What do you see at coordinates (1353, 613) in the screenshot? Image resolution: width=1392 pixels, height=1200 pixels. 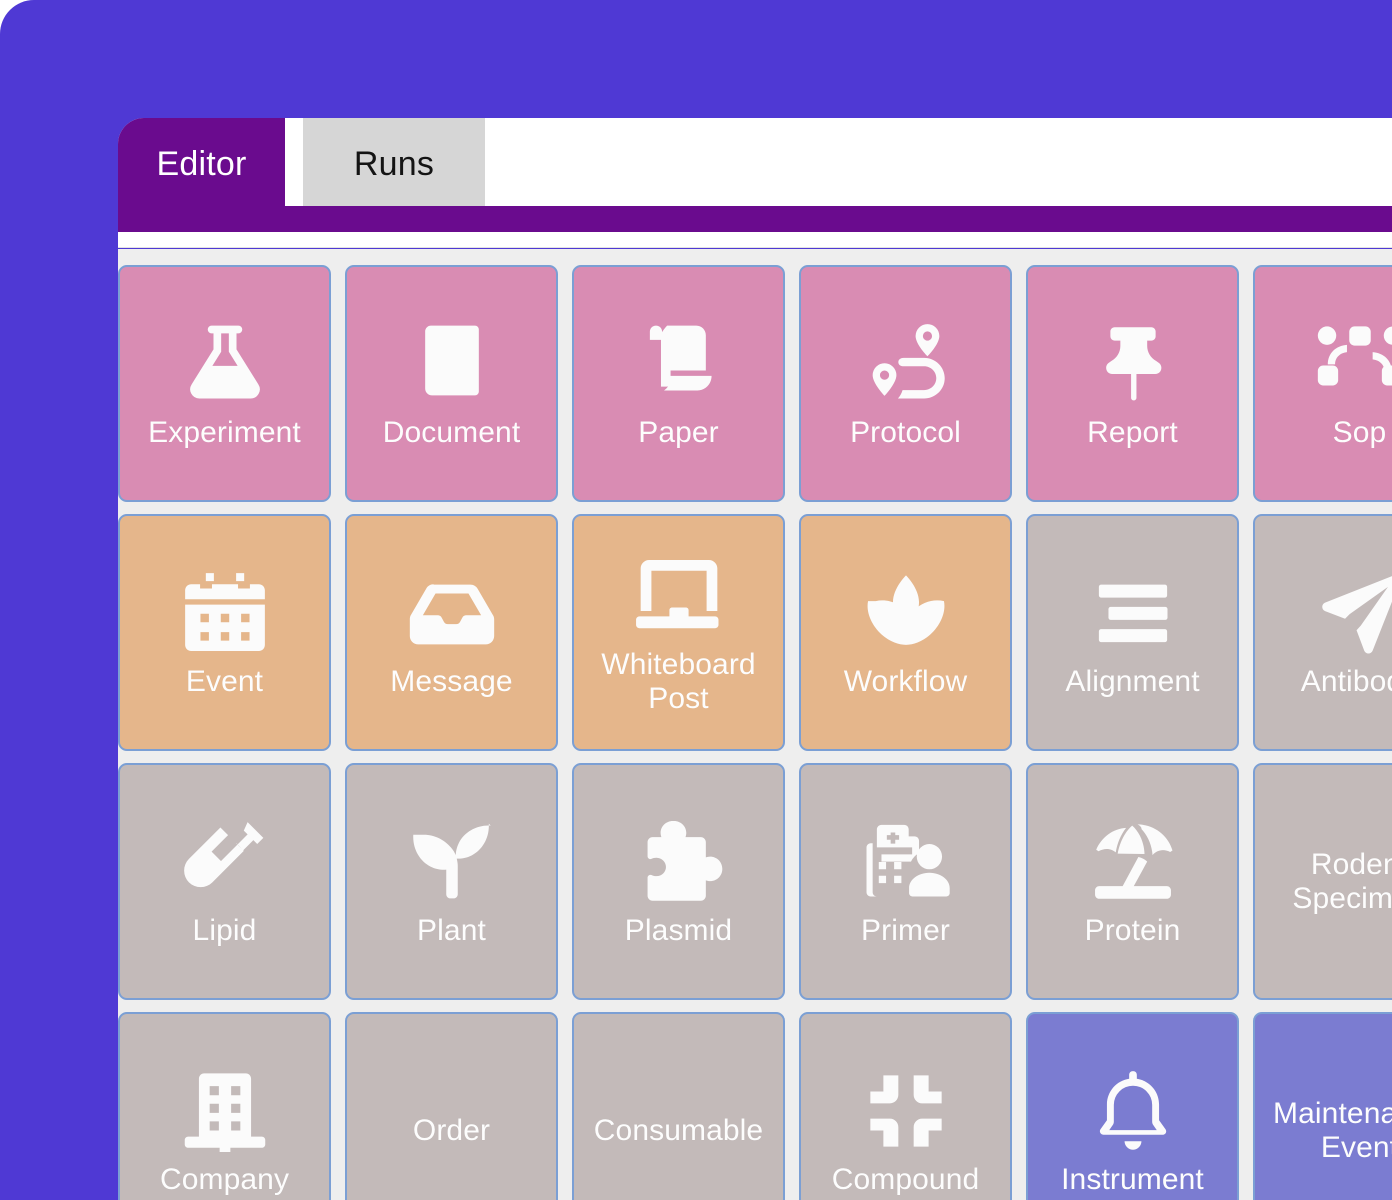 I see `paper-plane-icon` at bounding box center [1353, 613].